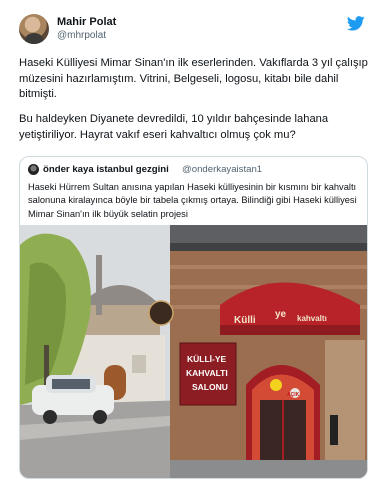 Image resolution: width=388 pixels, height=489 pixels. Describe the element at coordinates (86, 22) in the screenshot. I see `author-display-name: Mahir Polat` at that location.